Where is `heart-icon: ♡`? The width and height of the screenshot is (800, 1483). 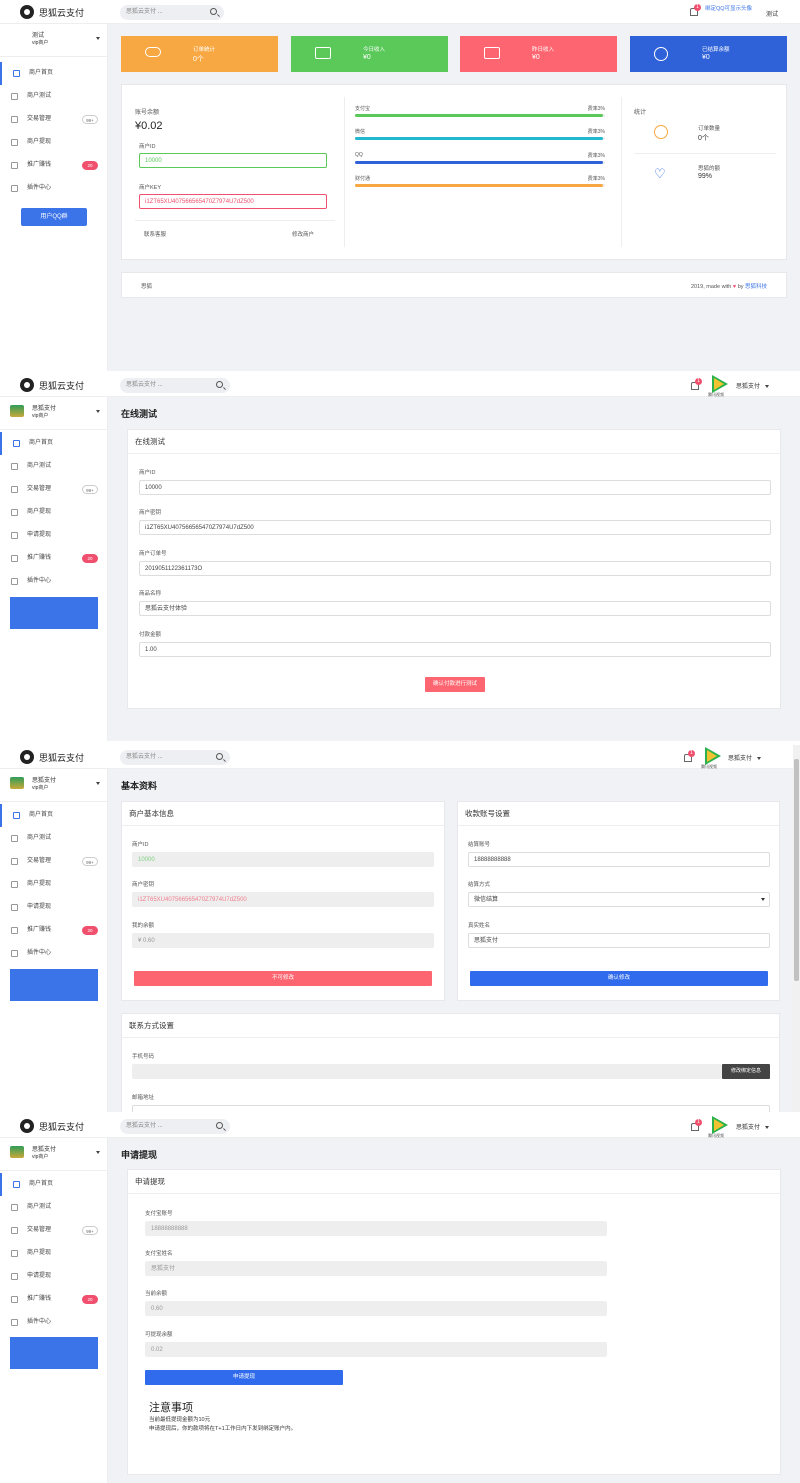
heart-icon: ♡ is located at coordinates (660, 173).